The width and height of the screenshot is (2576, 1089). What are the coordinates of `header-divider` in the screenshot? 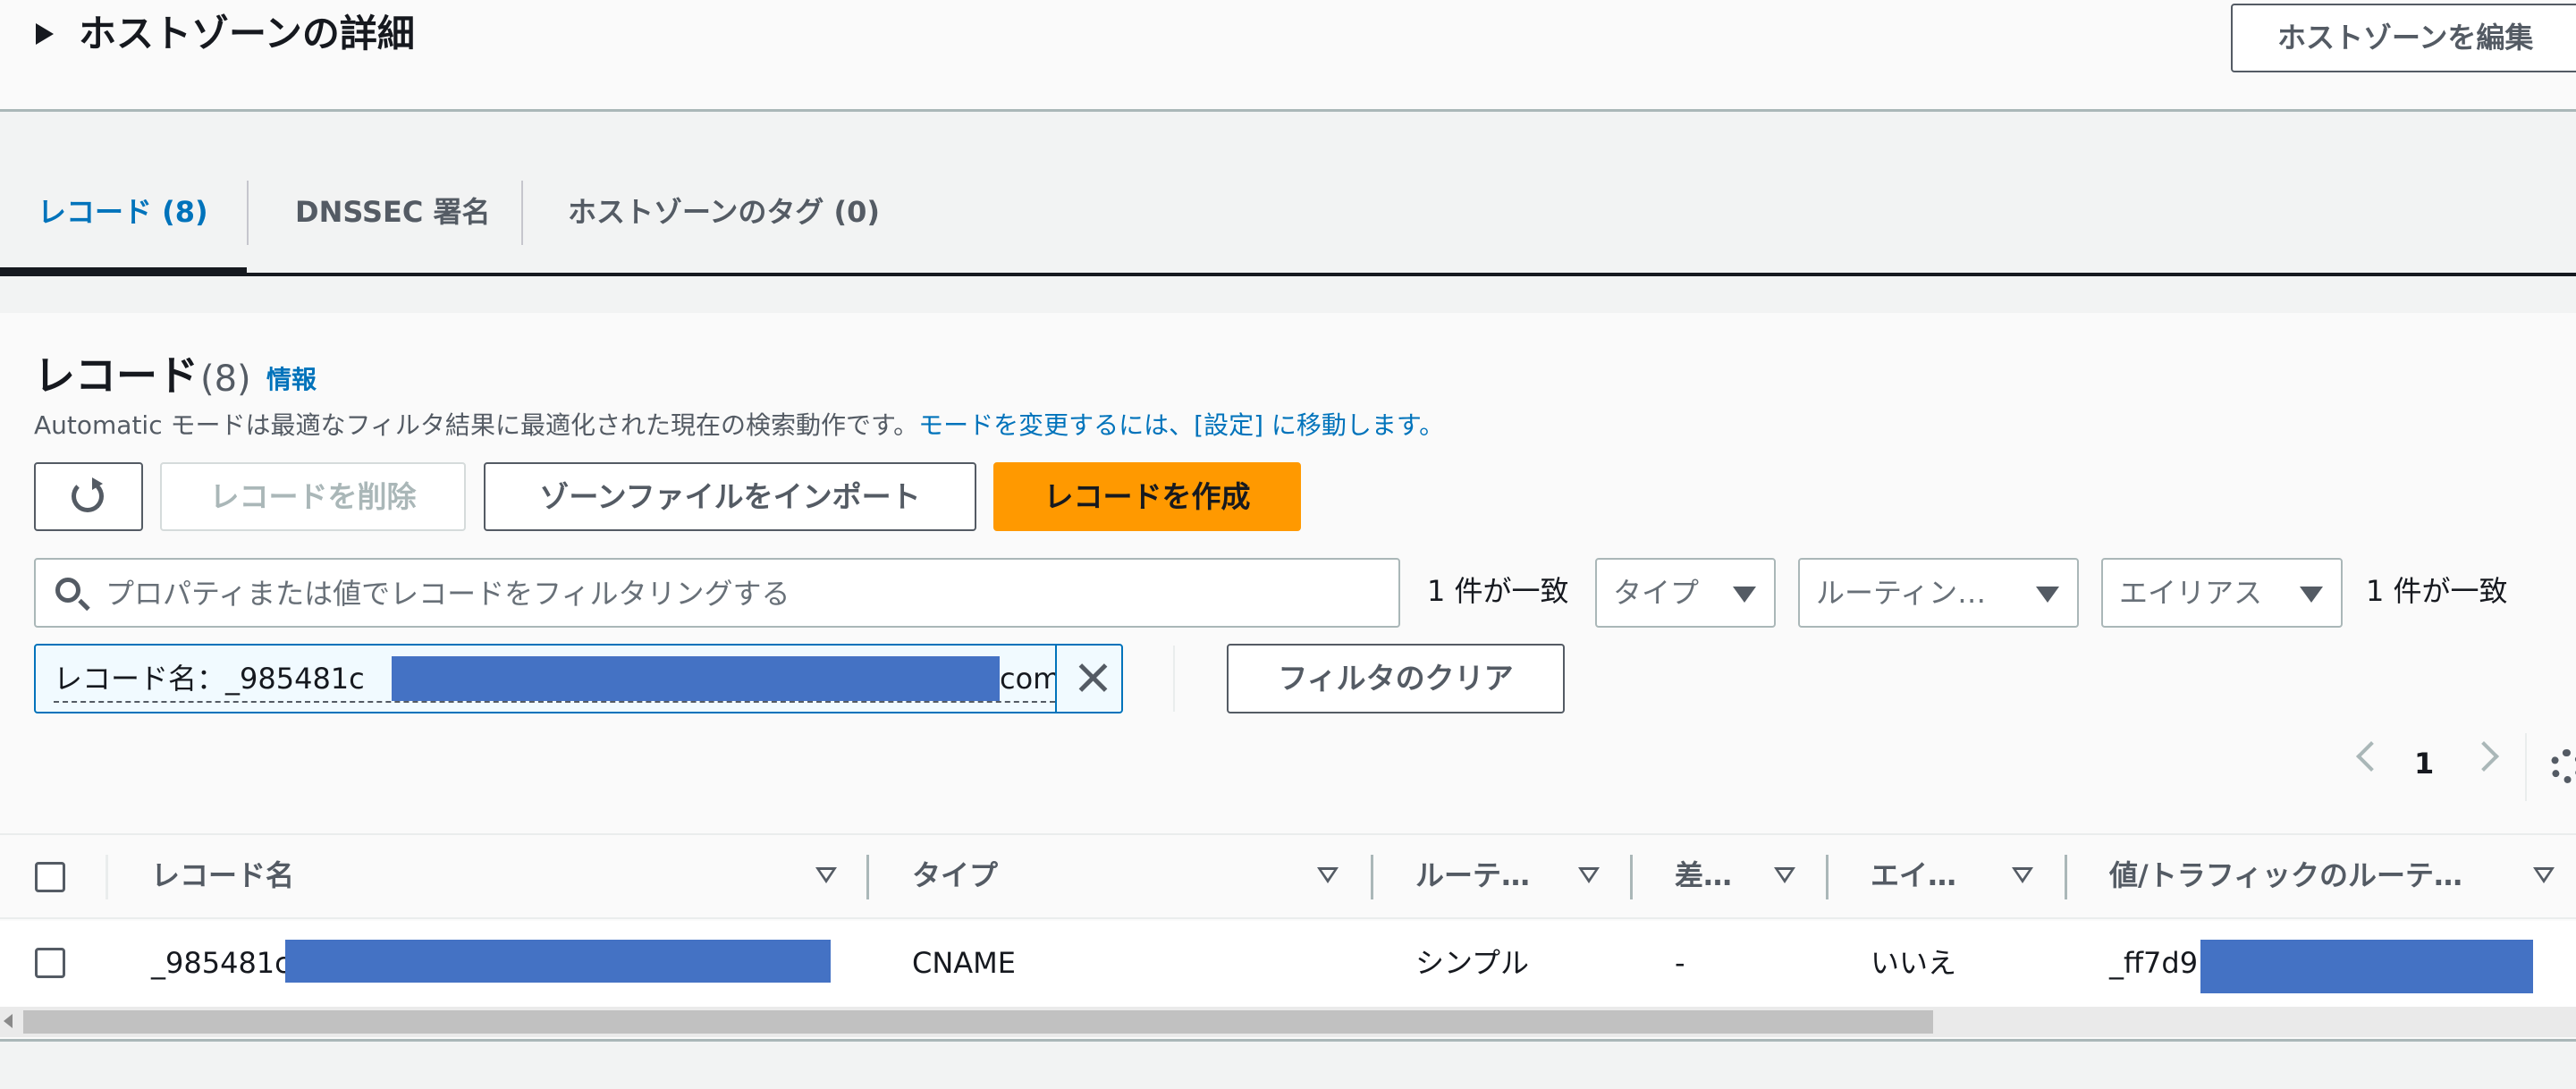 It's located at (1288, 110).